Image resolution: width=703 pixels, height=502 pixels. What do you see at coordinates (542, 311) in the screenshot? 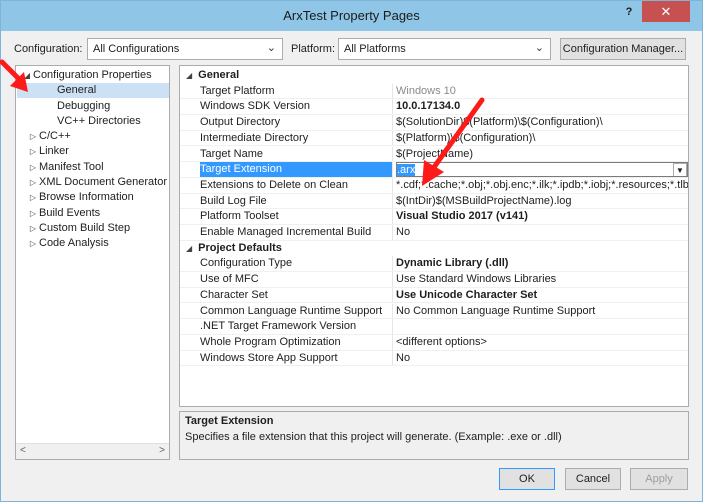
I see `property-value: No Common Language Runtime Support` at bounding box center [542, 311].